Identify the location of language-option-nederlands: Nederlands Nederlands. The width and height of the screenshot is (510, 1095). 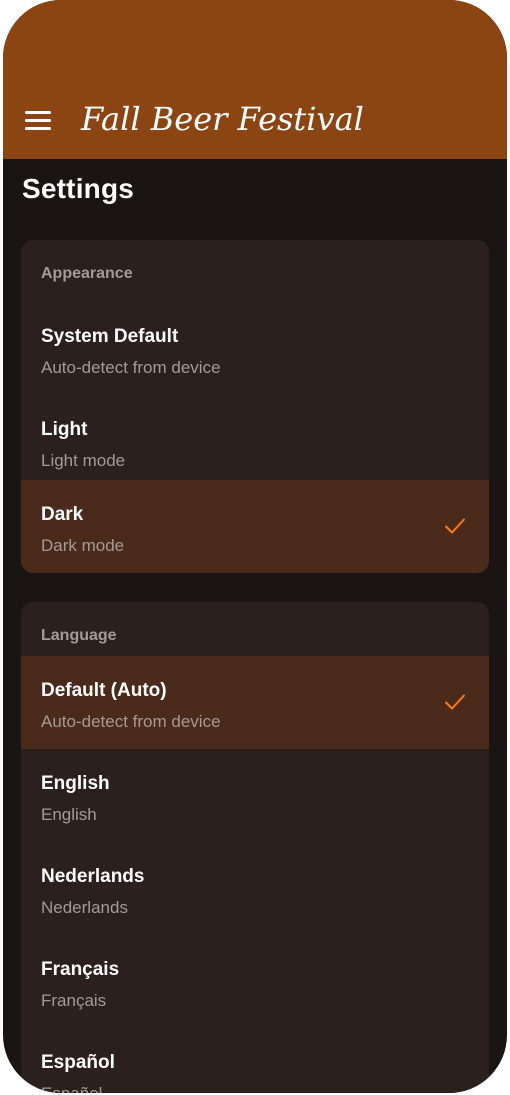
(255, 888).